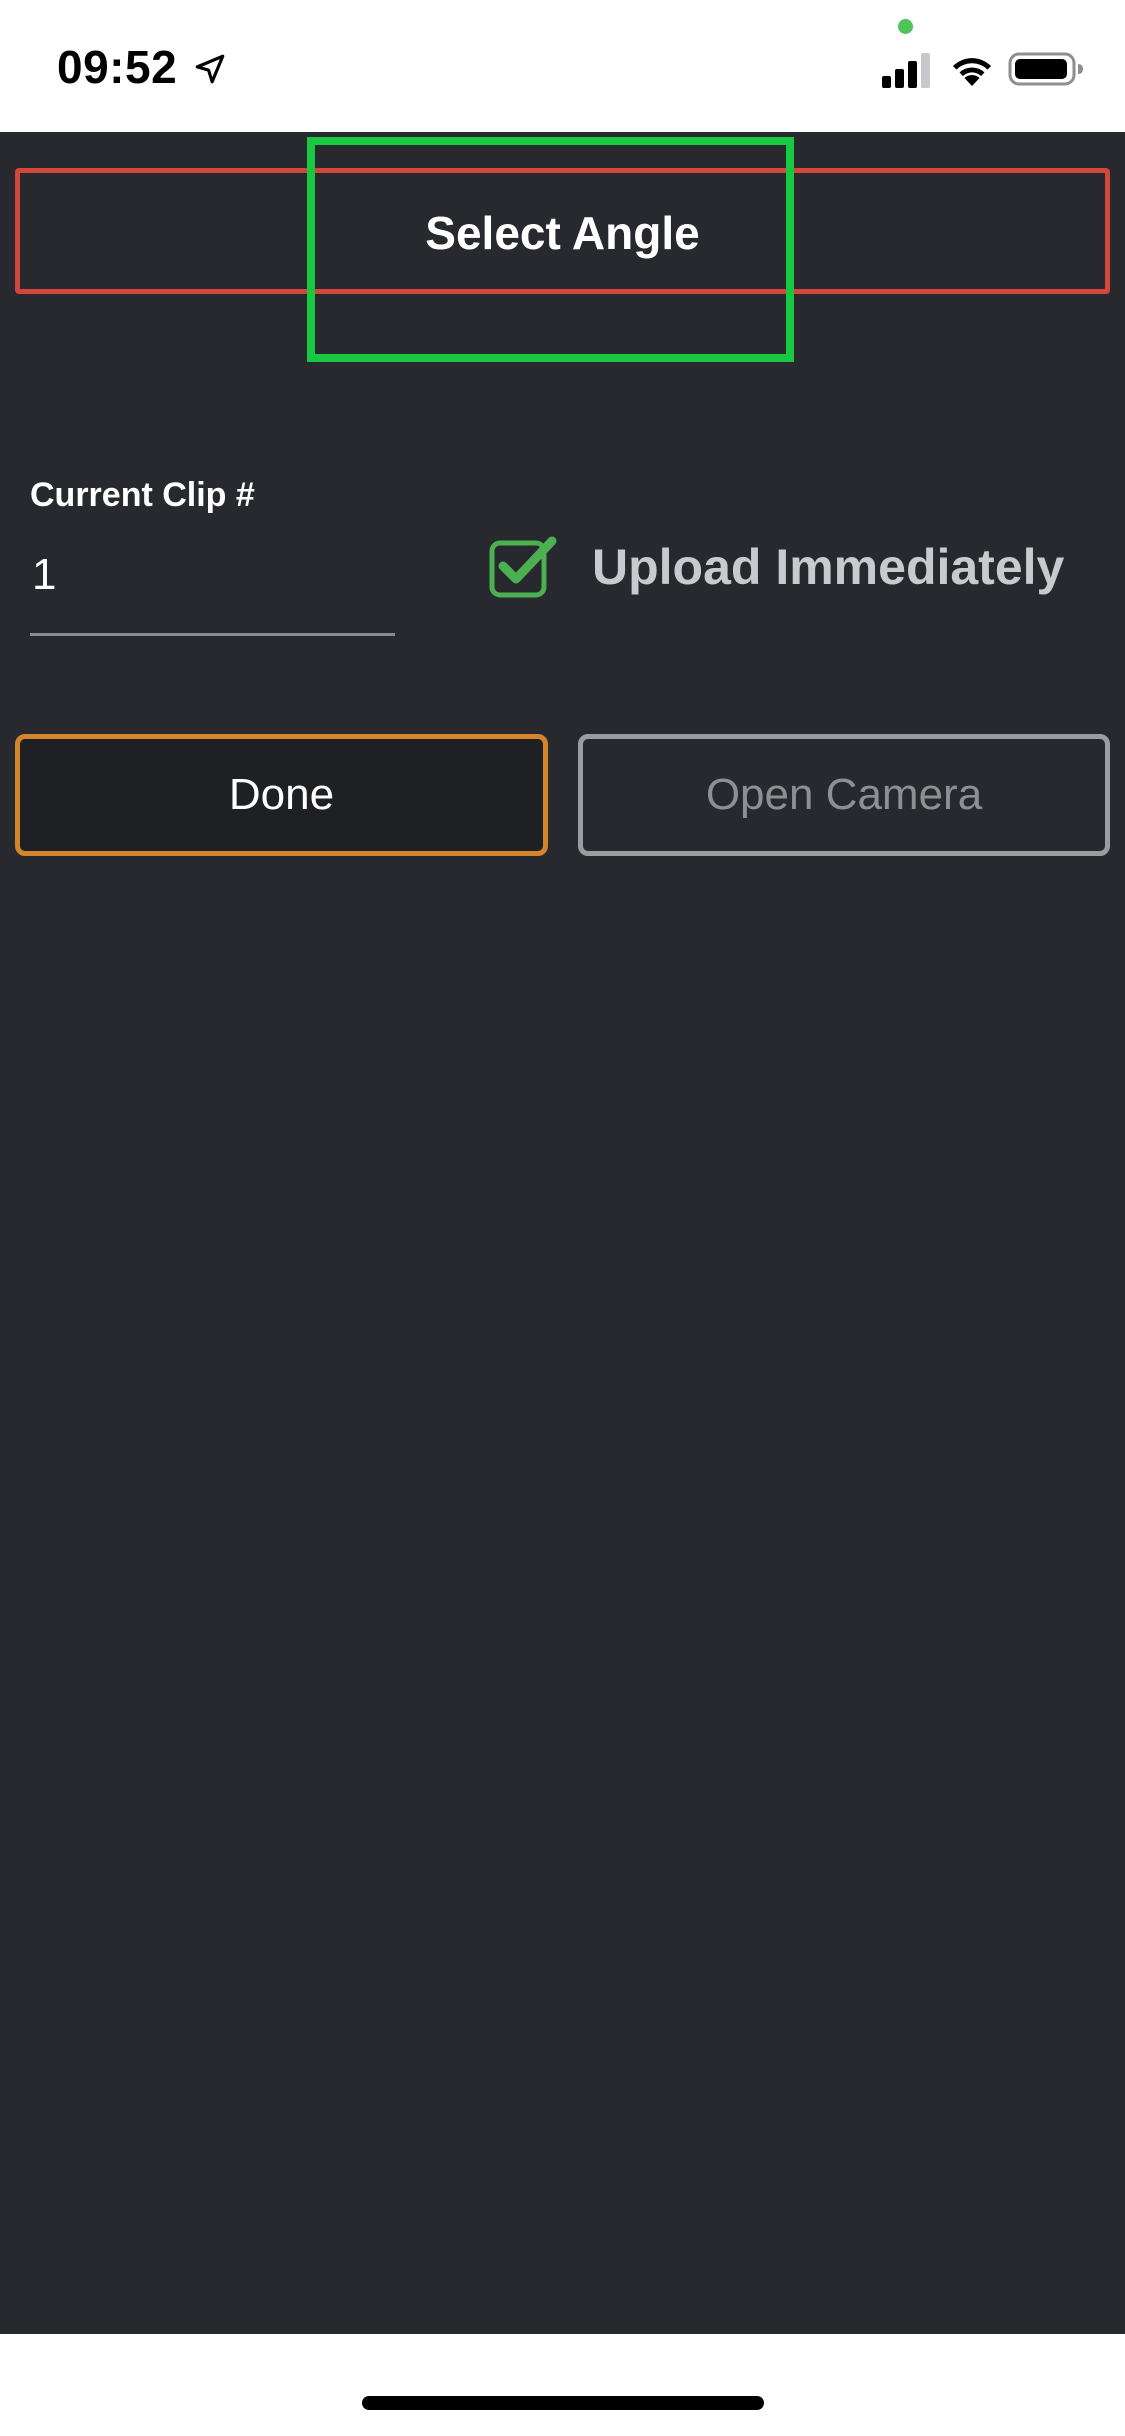 This screenshot has width=1125, height=2436. I want to click on cellular-signal-icon, so click(906, 70).